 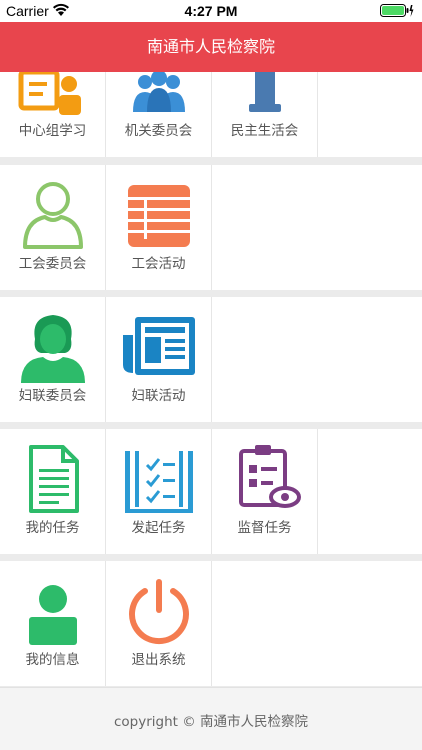 I want to click on menu-item-union-committee: 工会委员会, so click(x=53, y=227).